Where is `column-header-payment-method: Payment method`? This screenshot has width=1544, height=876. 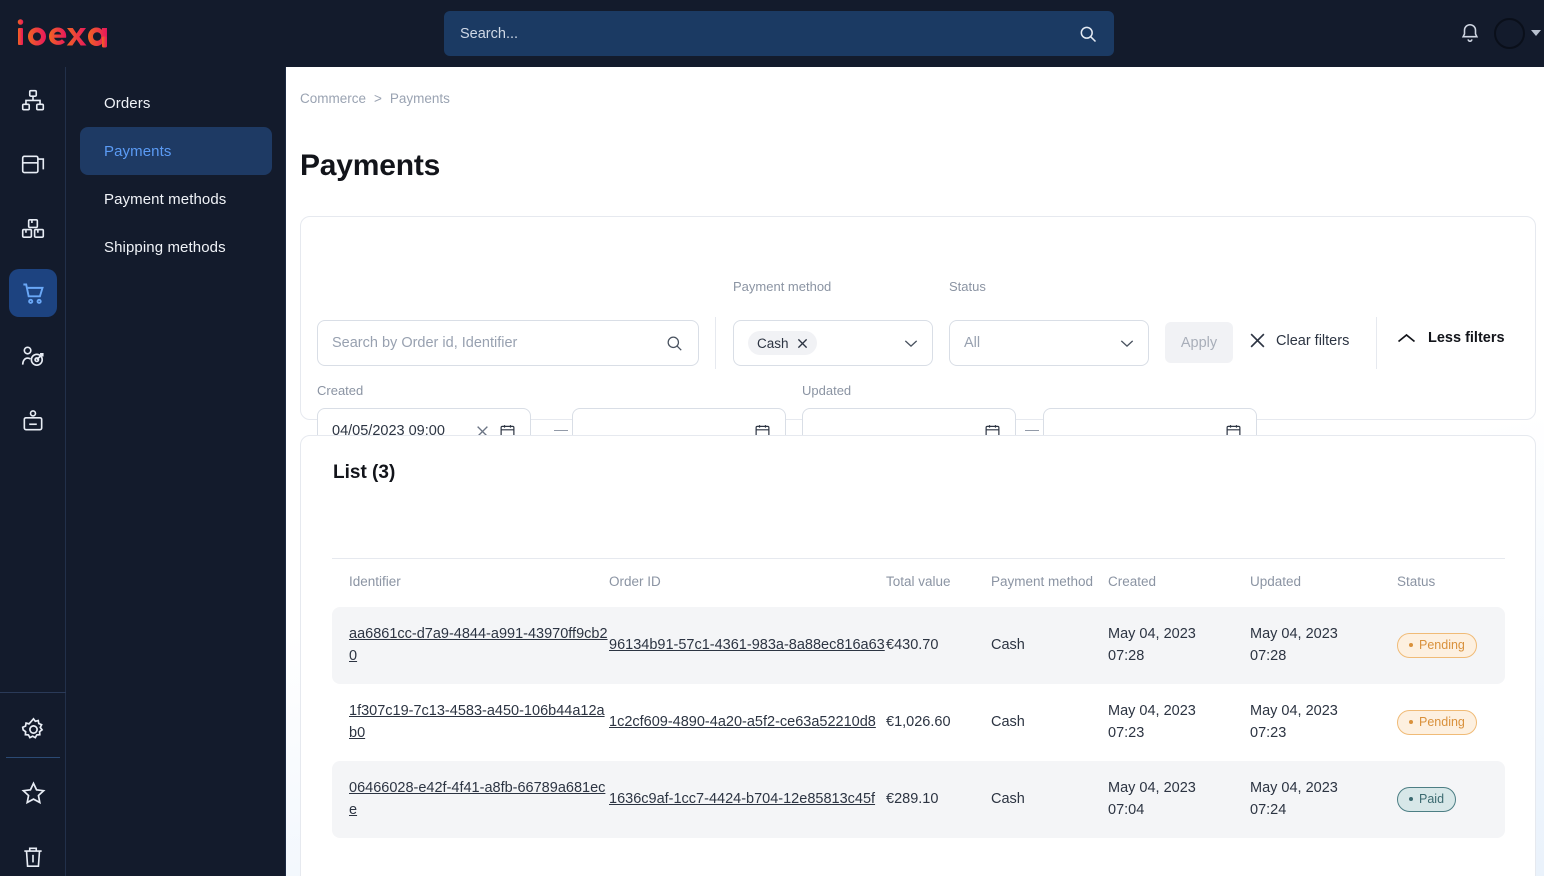
column-header-payment-method: Payment method is located at coordinates (1049, 586).